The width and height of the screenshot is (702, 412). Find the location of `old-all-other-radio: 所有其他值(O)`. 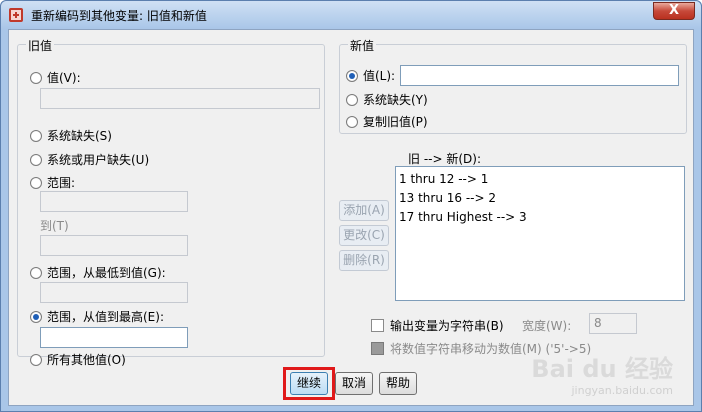

old-all-other-radio: 所有其他值(O) is located at coordinates (78, 359).